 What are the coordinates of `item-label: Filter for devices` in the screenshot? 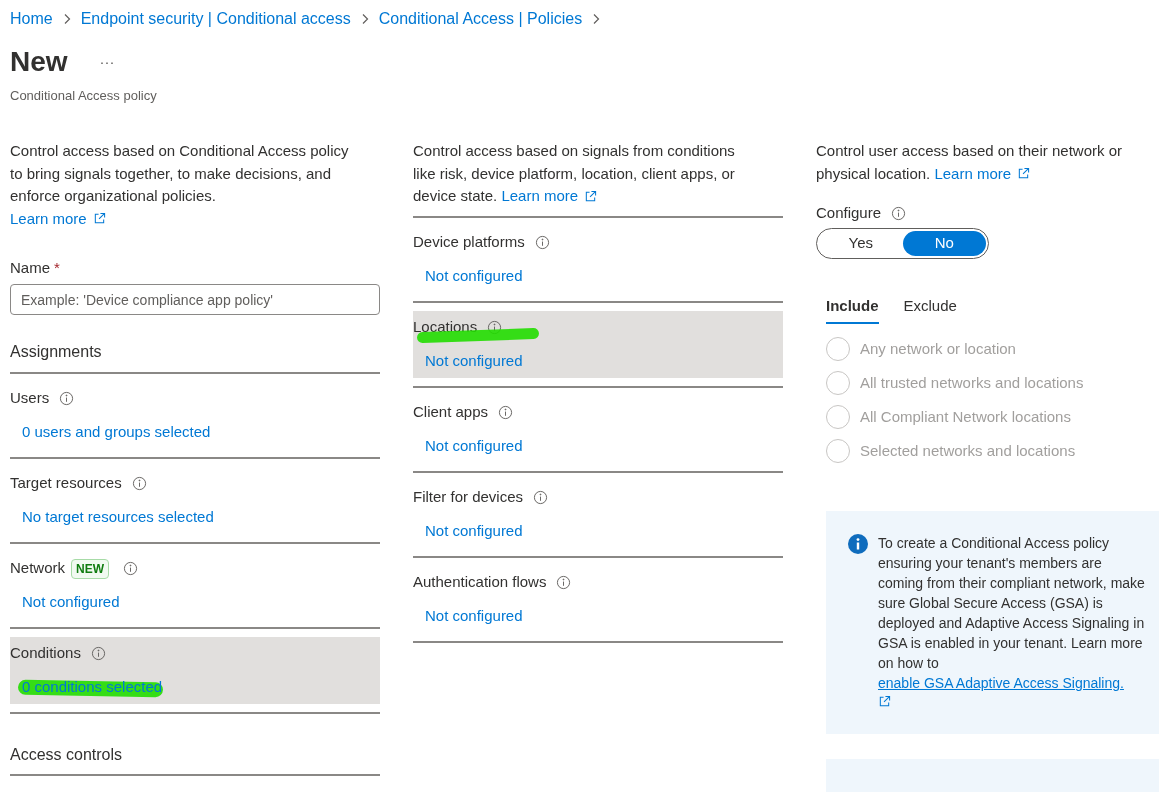 It's located at (468, 497).